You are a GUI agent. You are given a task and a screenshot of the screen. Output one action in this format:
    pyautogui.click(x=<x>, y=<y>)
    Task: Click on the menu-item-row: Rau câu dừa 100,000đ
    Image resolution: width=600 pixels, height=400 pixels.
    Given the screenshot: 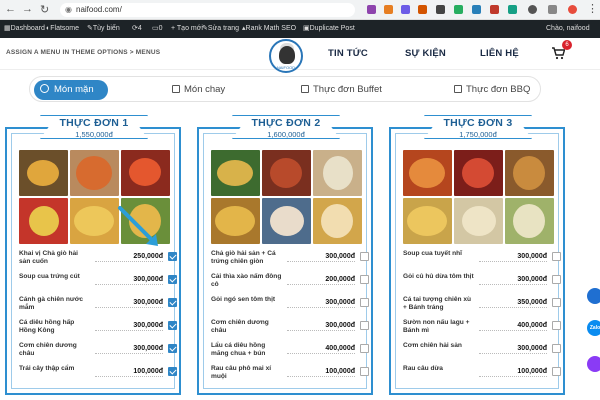 What is the action you would take?
    pyautogui.click(x=482, y=376)
    